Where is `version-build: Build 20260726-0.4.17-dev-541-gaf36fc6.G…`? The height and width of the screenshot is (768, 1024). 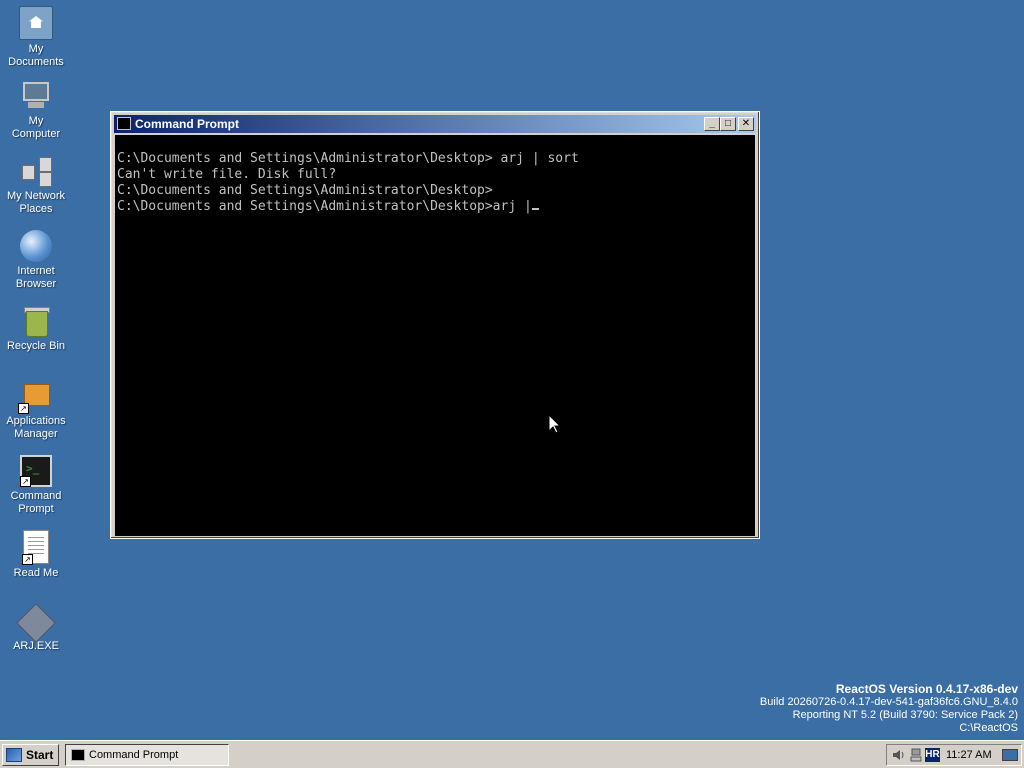
version-build: Build 20260726-0.4.17-dev-541-gaf36fc6.G… is located at coordinates (888, 702).